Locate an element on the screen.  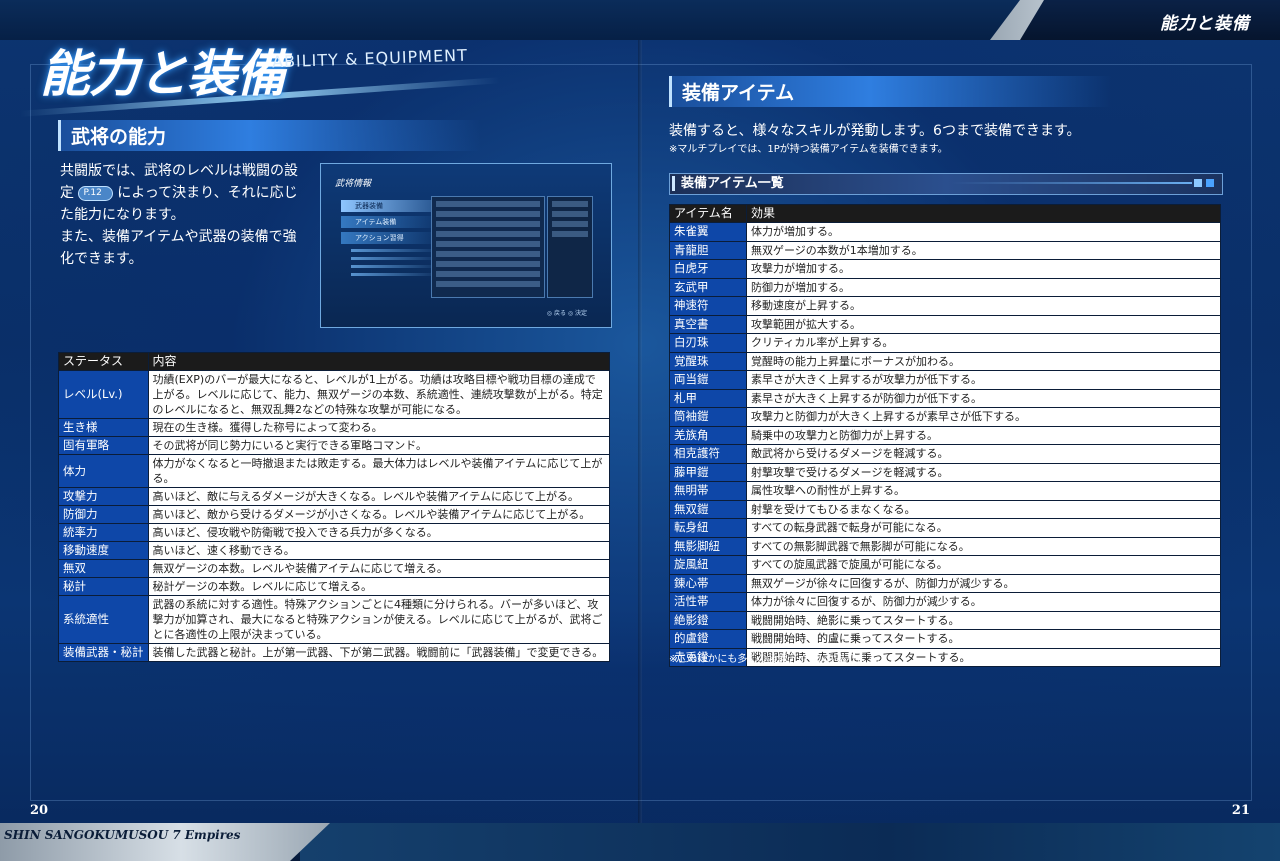
row-value: 覚醒時の能力上昇量にボーナスが加わる。 is located at coordinates (983, 361).